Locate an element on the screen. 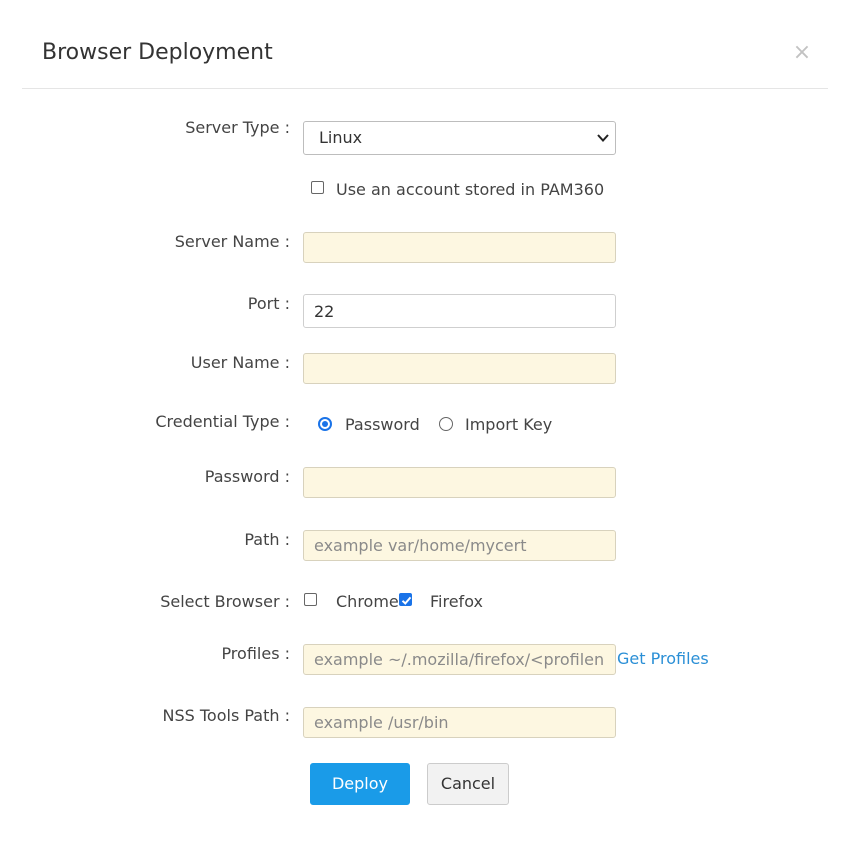  user-name-input is located at coordinates (459, 368).